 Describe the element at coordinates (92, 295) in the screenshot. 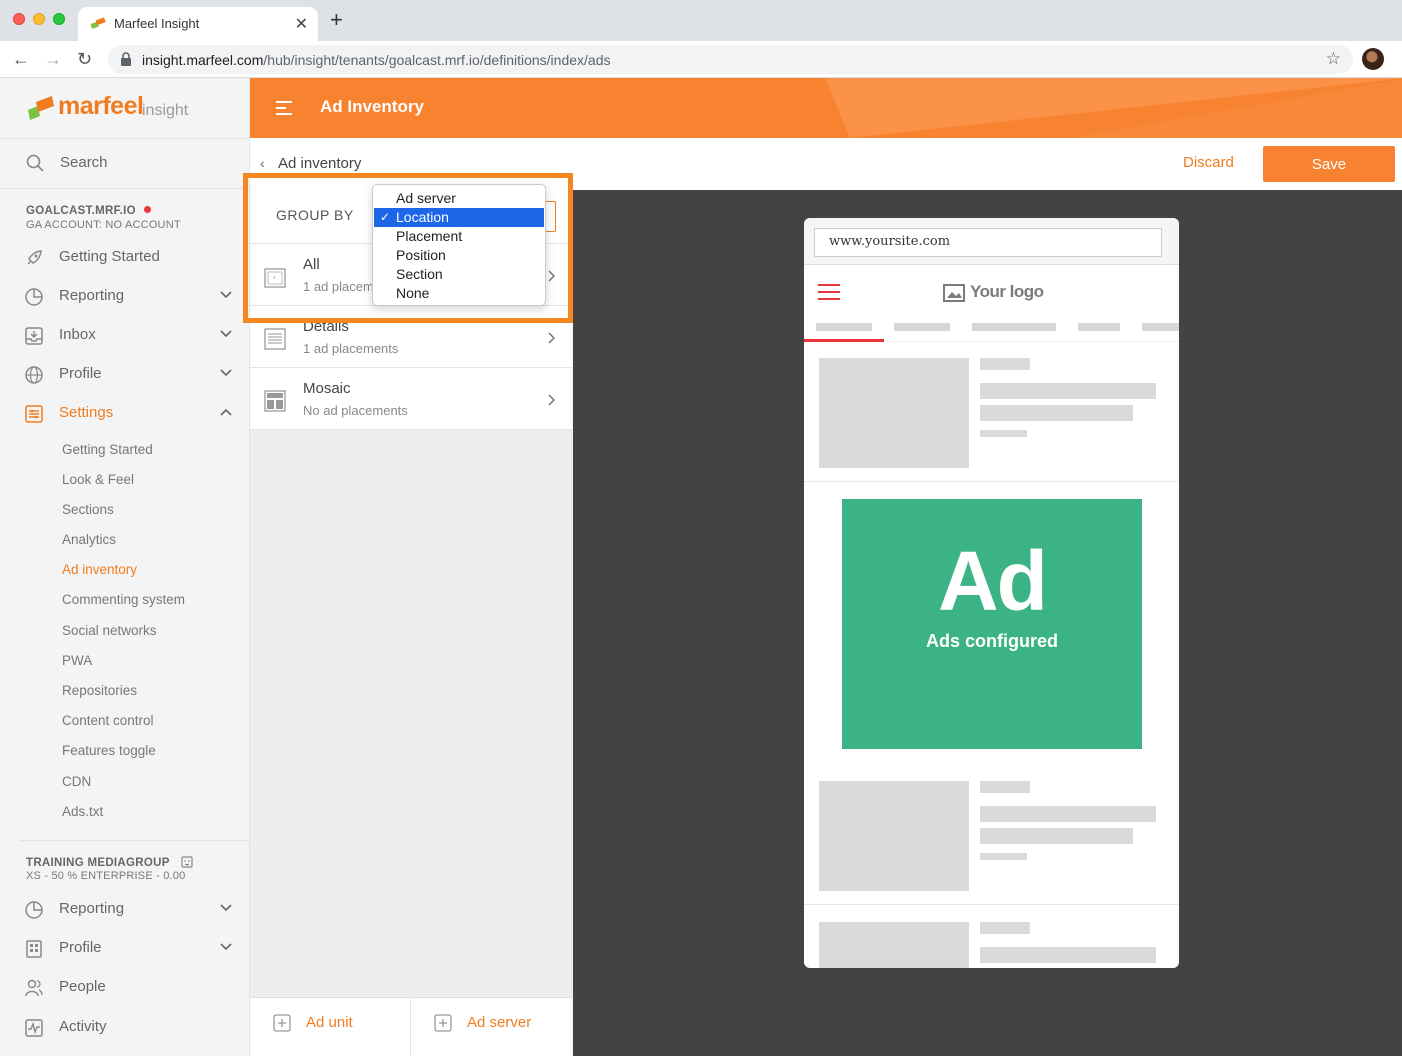

I see `sidebar-item-label: Reporting` at that location.